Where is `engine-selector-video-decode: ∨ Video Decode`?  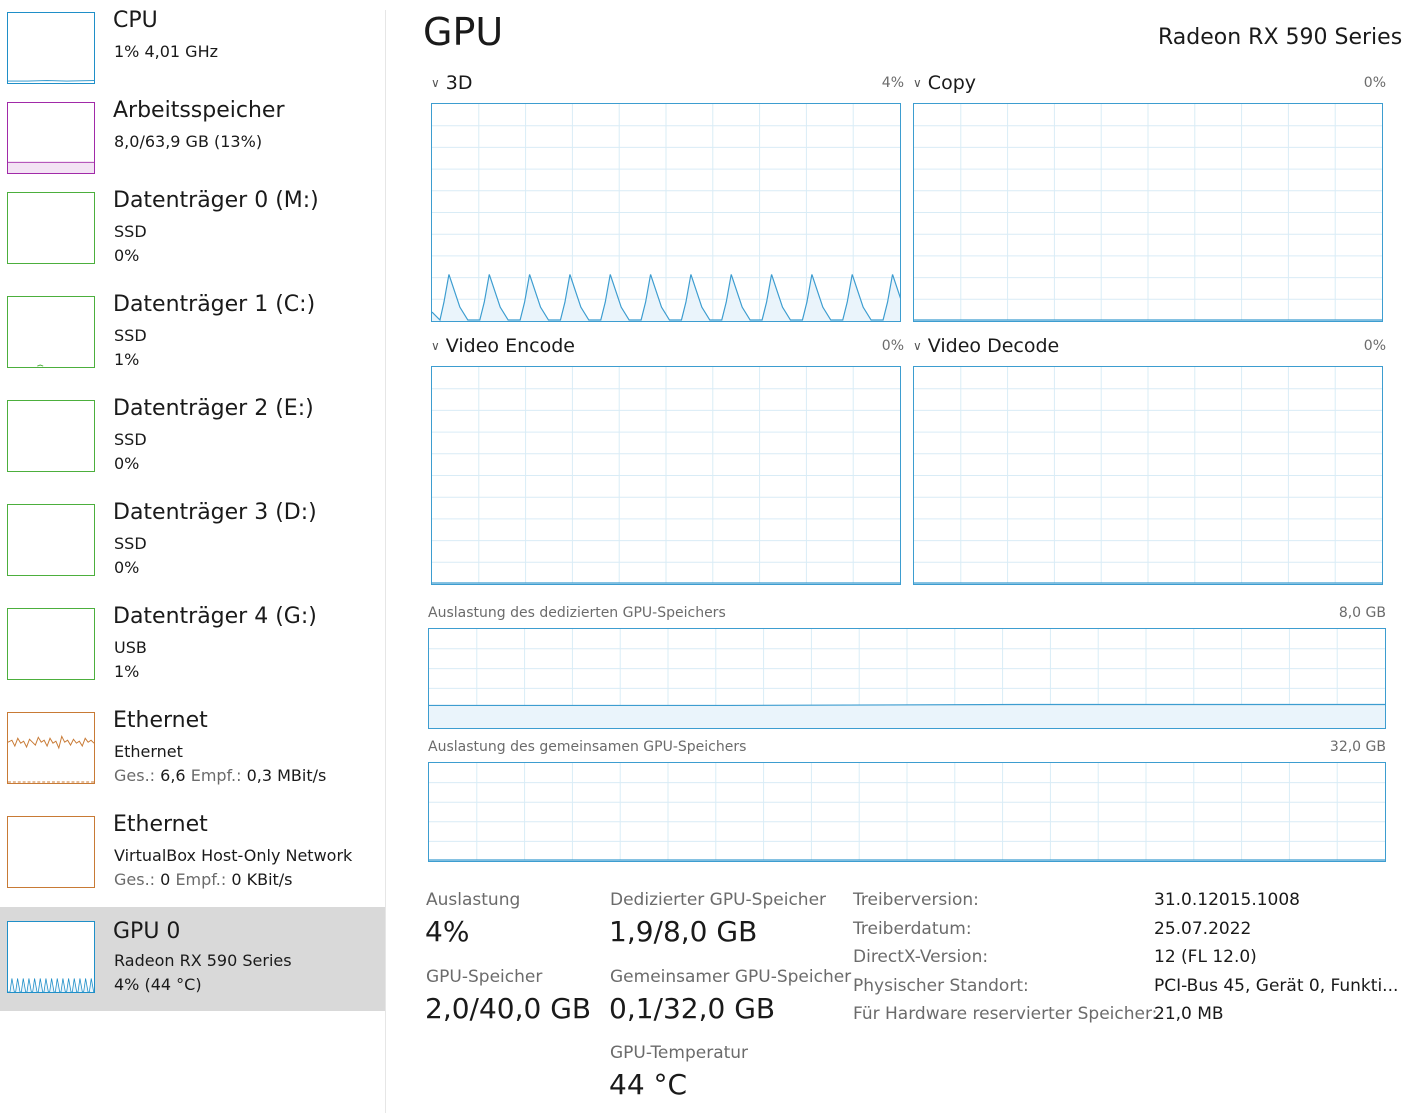 engine-selector-video-decode: ∨ Video Decode is located at coordinates (986, 346).